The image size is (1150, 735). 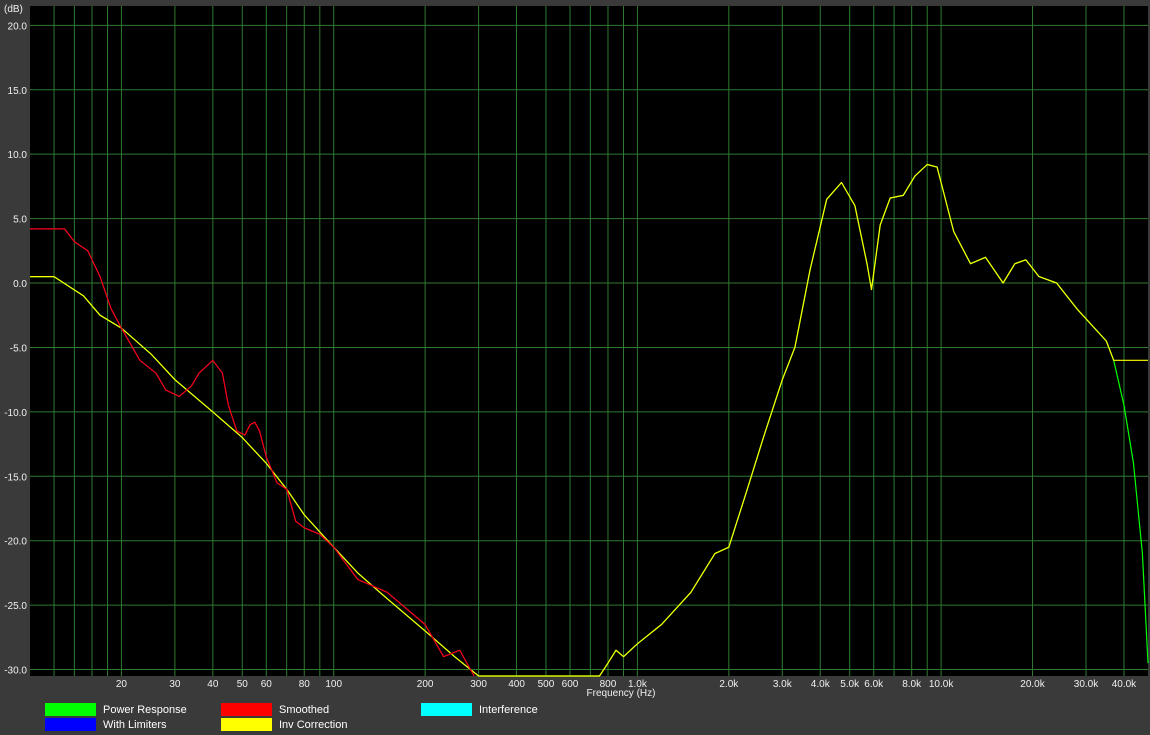 I want to click on x-tick-label: 400, so click(x=516, y=684).